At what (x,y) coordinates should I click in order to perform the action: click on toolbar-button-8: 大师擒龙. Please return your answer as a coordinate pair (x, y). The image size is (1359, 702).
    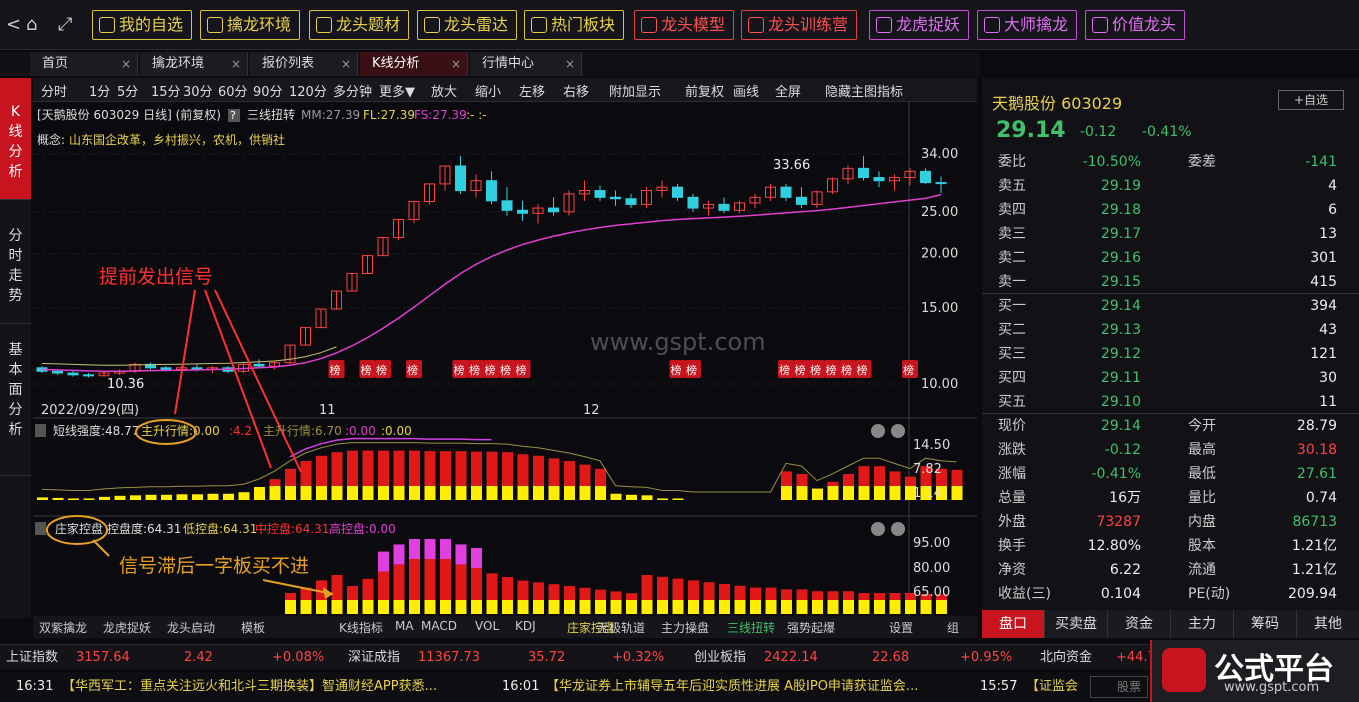
    Looking at the image, I should click on (1027, 25).